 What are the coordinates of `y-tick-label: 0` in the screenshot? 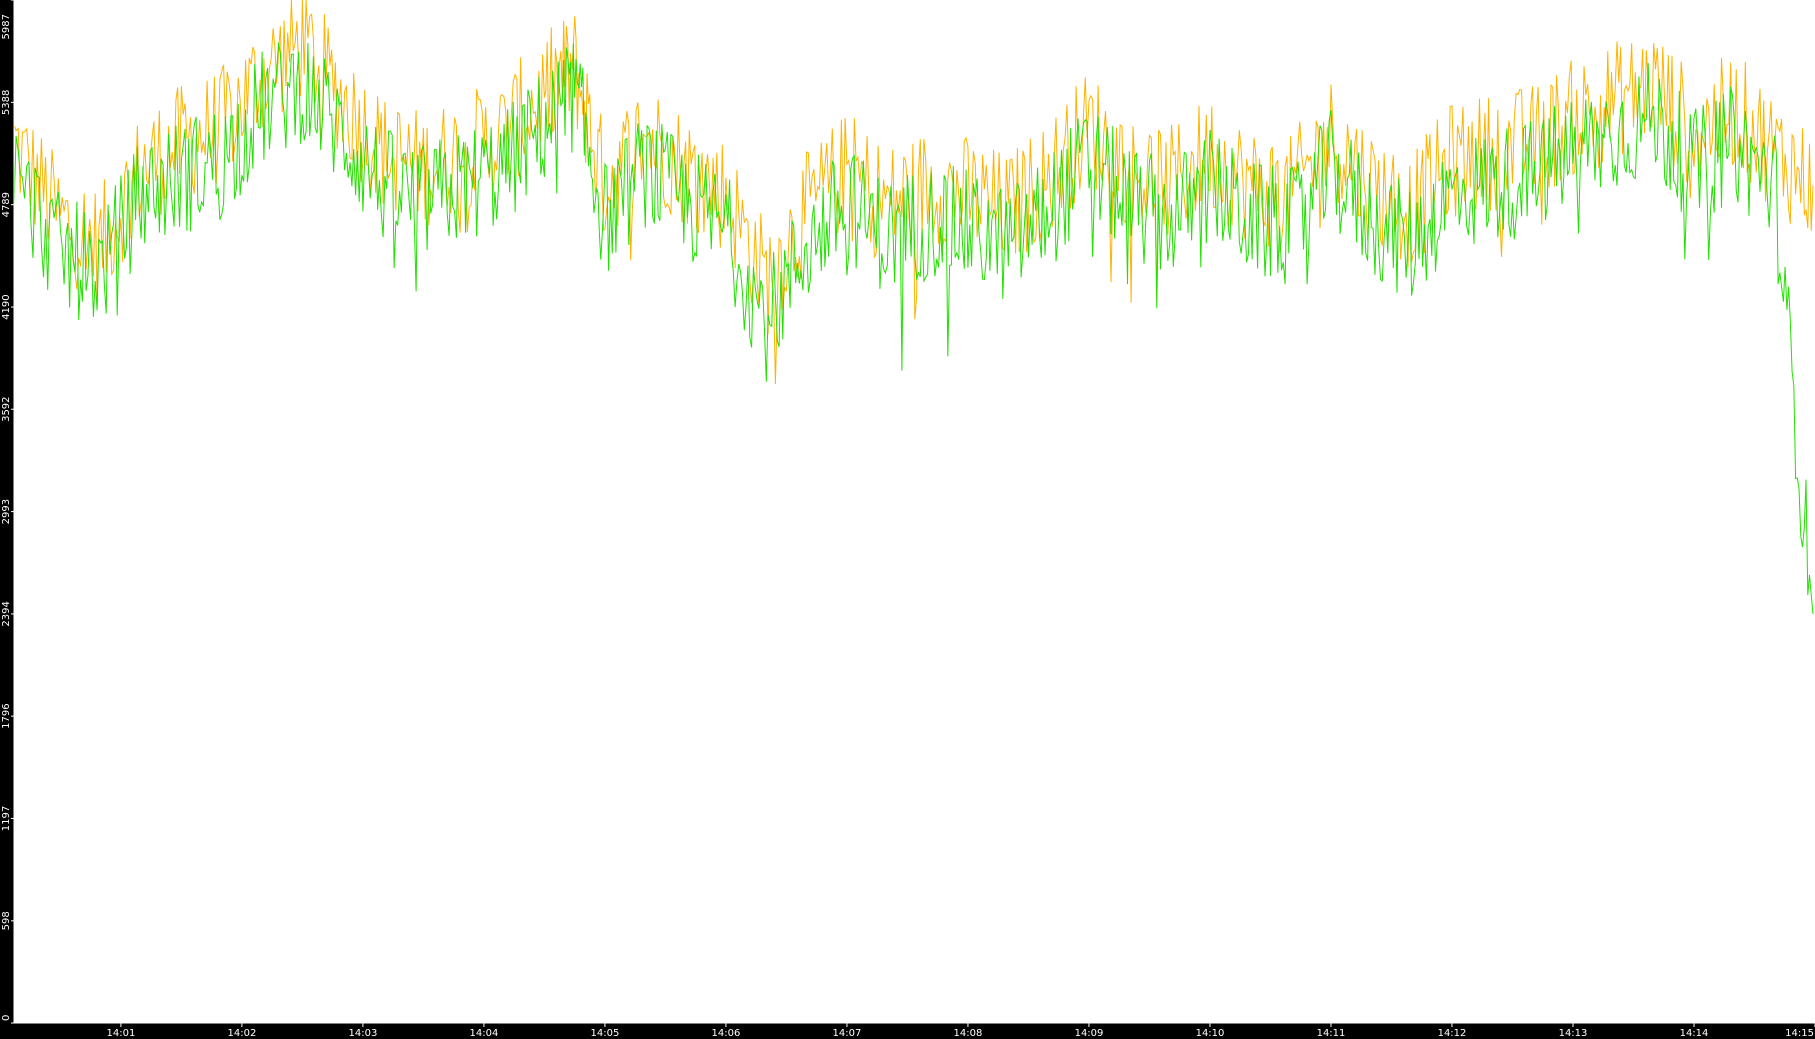 It's located at (6, 1018).